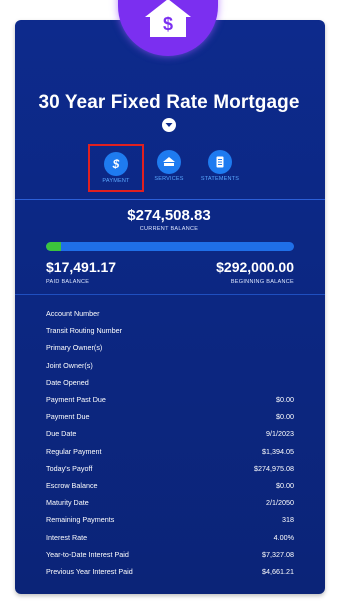  I want to click on detail-row: Today's Payoff $274,975.08, so click(170, 468).